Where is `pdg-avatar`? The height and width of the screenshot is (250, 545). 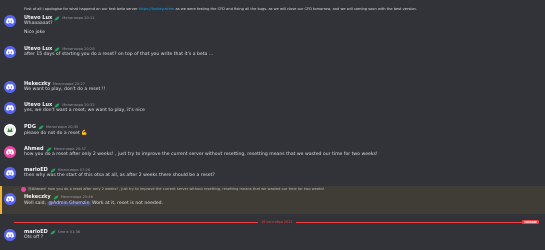 pdg-avatar is located at coordinates (10, 130).